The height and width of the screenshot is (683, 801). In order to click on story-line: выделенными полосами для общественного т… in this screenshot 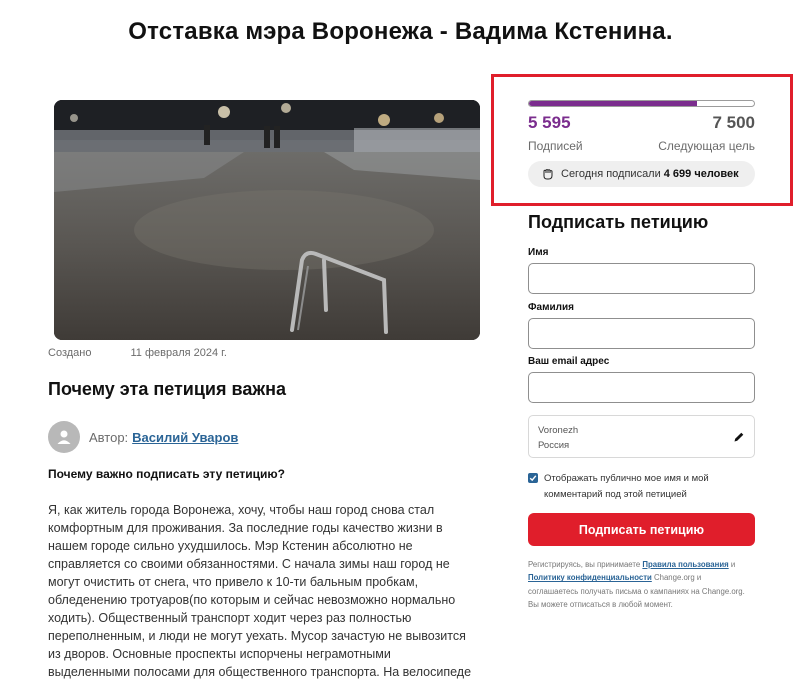, I will do `click(260, 672)`.